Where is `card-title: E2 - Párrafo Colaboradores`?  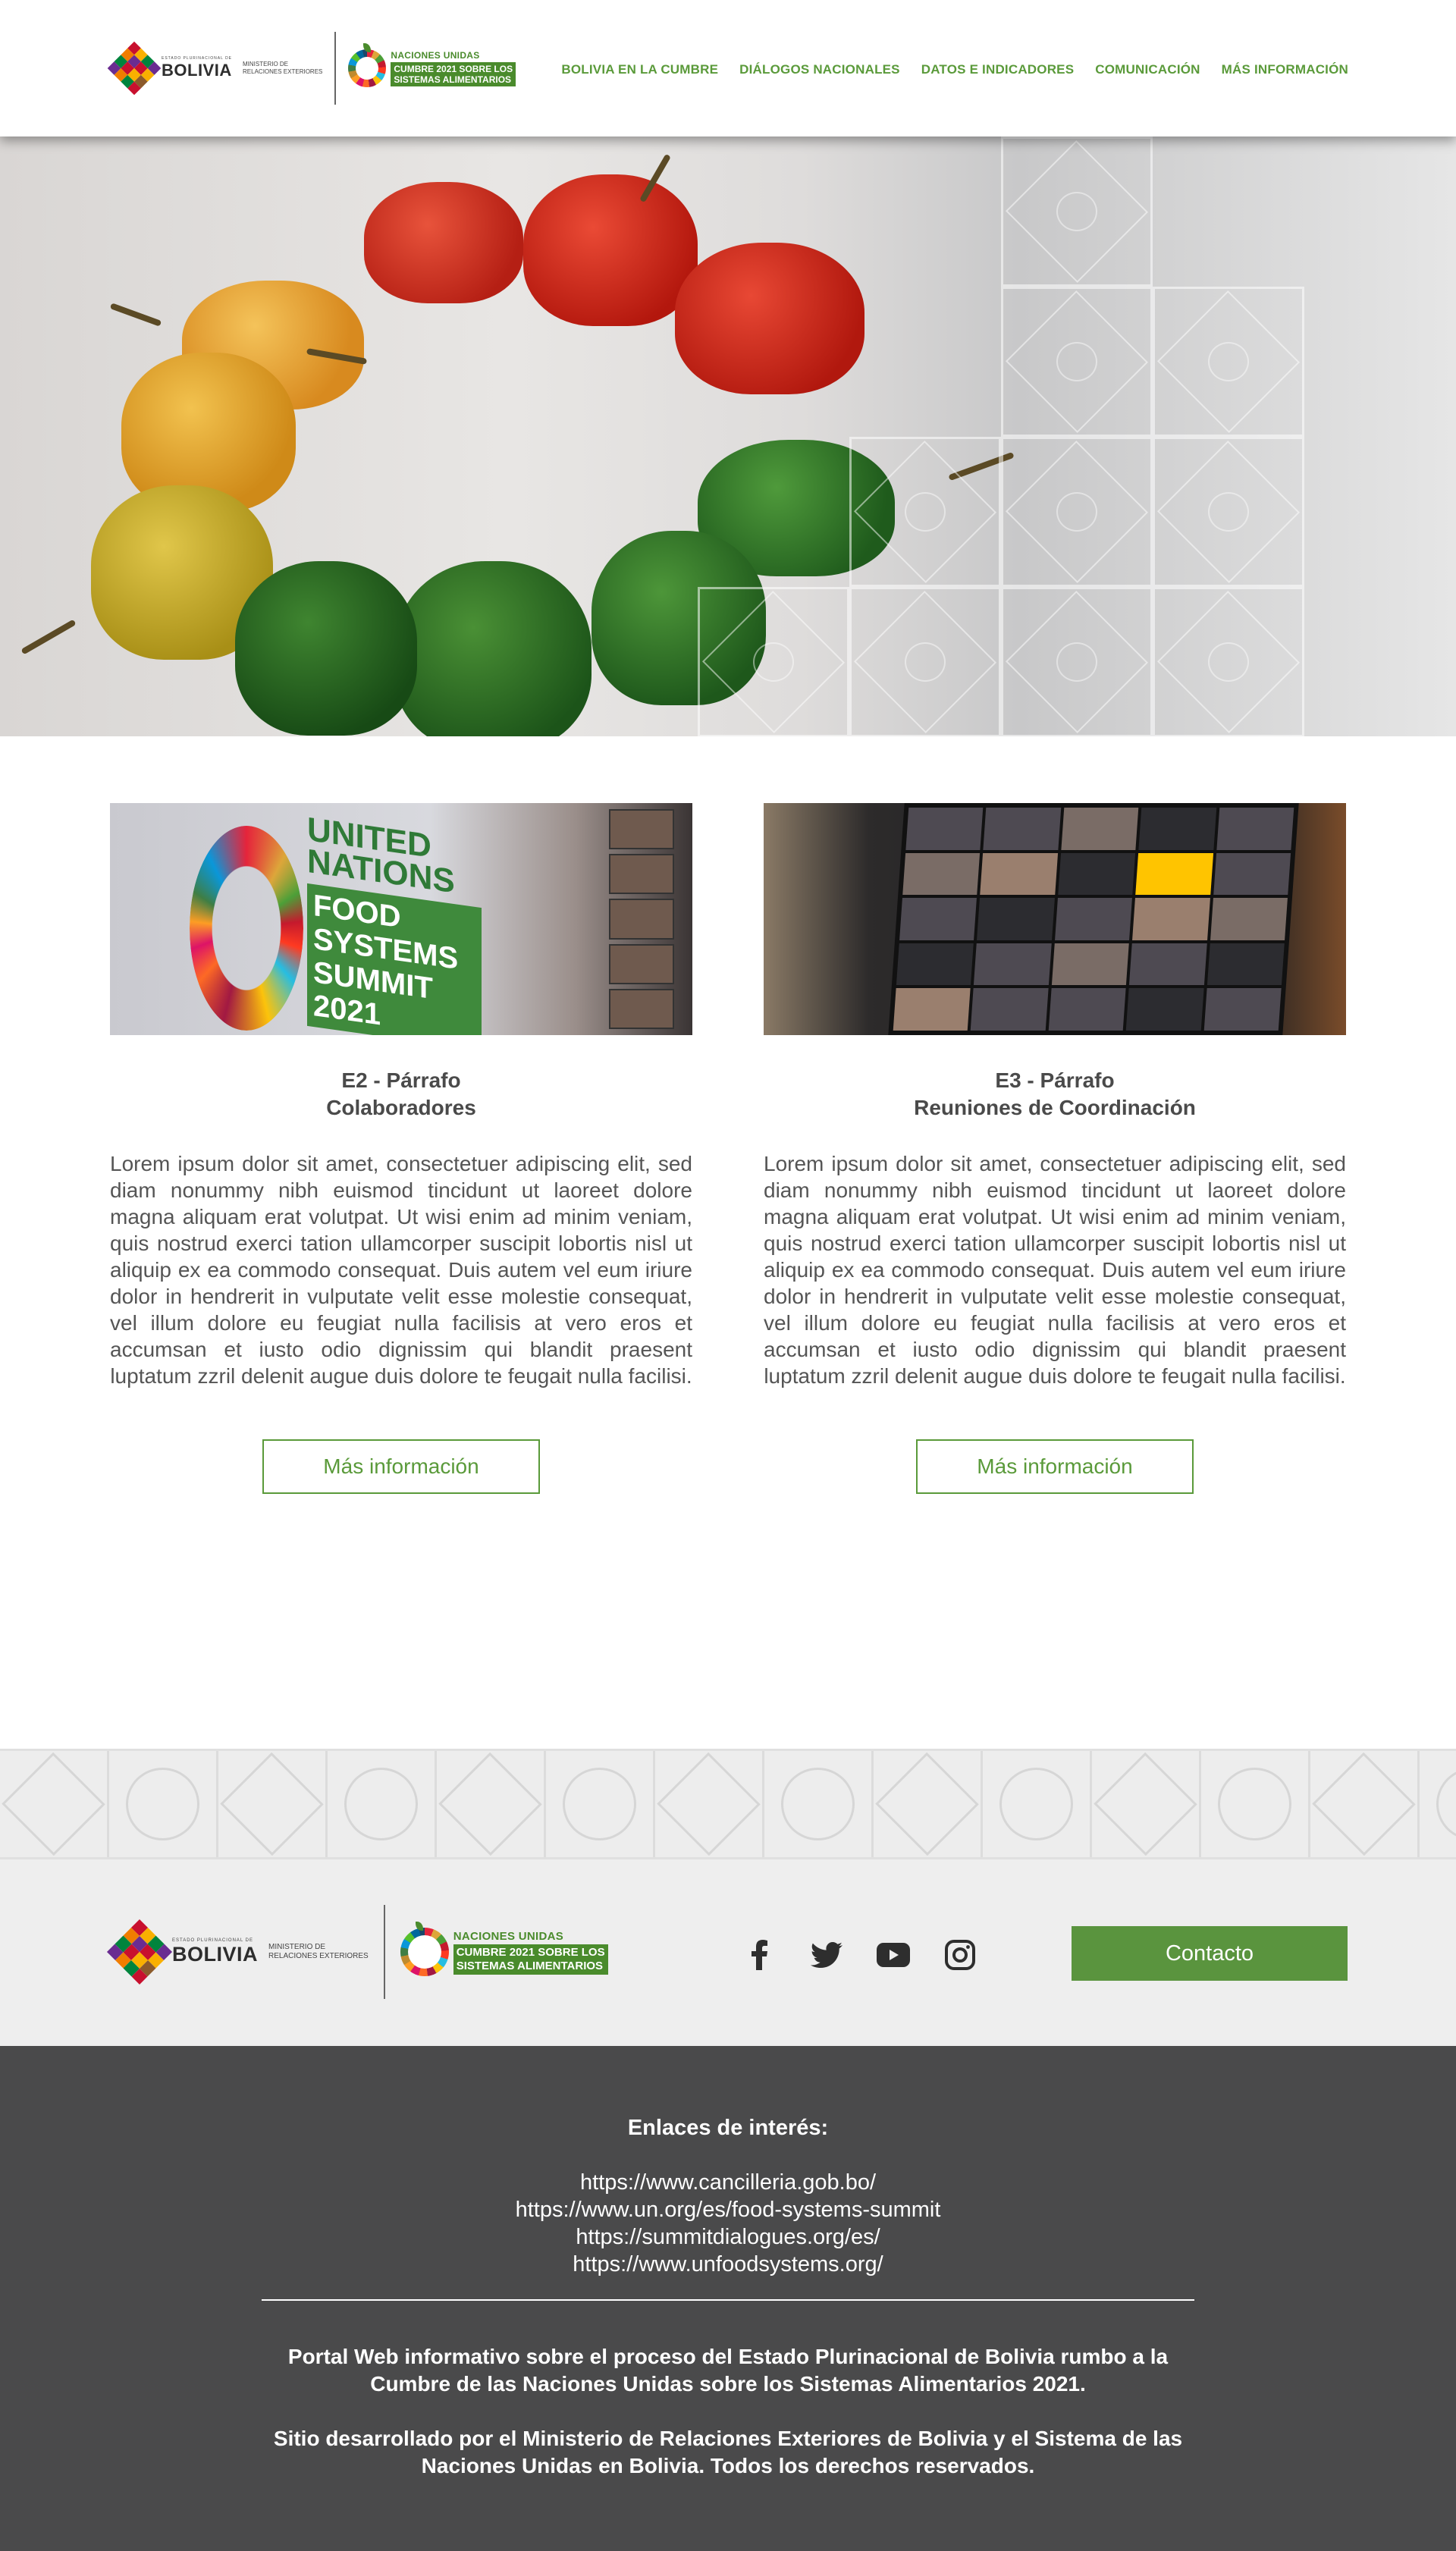 card-title: E2 - Párrafo Colaboradores is located at coordinates (401, 1093).